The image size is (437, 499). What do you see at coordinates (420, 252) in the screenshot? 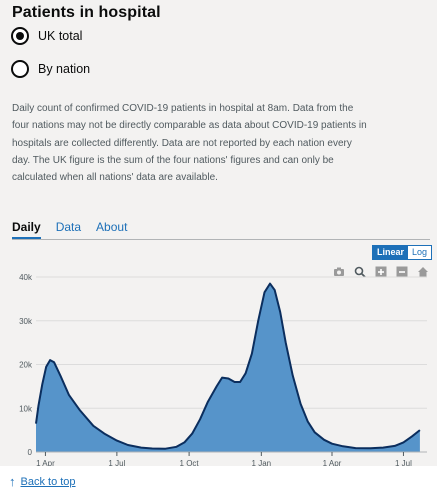
I see `log-scale-button: Log` at bounding box center [420, 252].